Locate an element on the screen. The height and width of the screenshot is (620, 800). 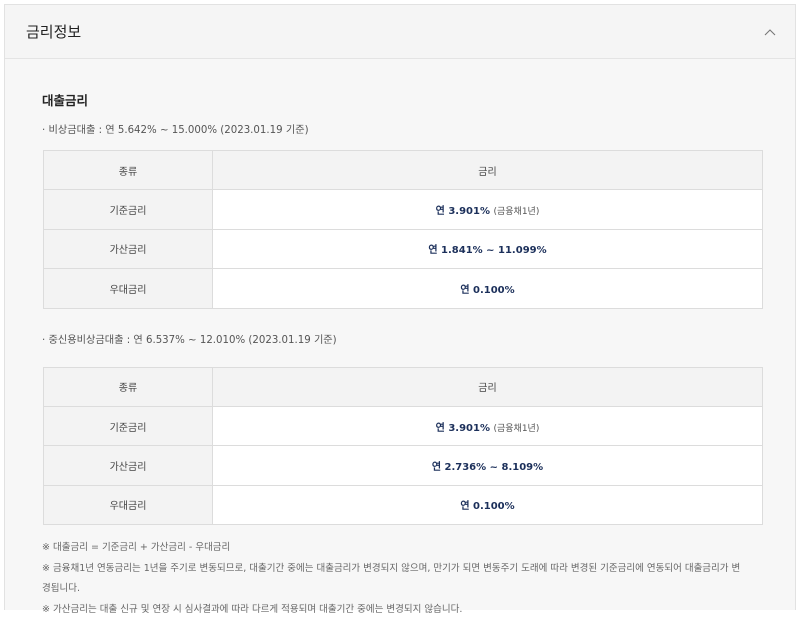
table-row: 가산금리 연 1.841% ~ 11.099% is located at coordinates (403, 249).